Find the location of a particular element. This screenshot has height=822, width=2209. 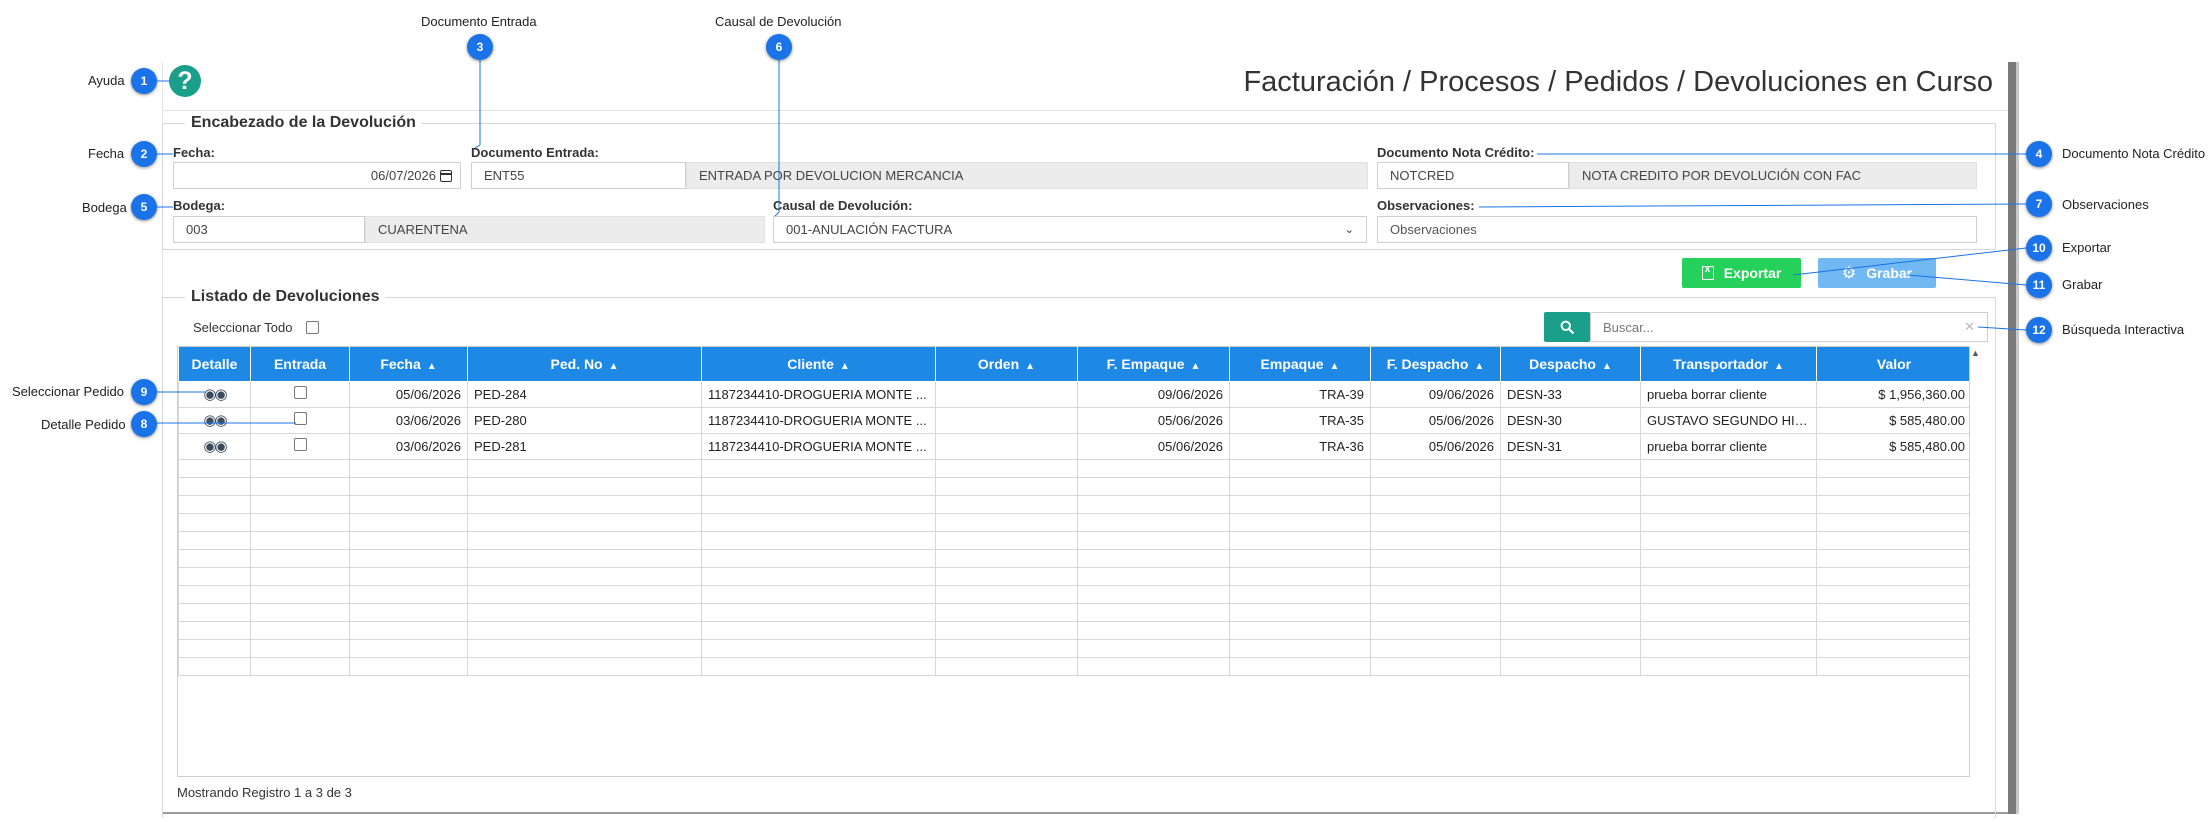

exportar-button-label: Exportar is located at coordinates (1752, 273).